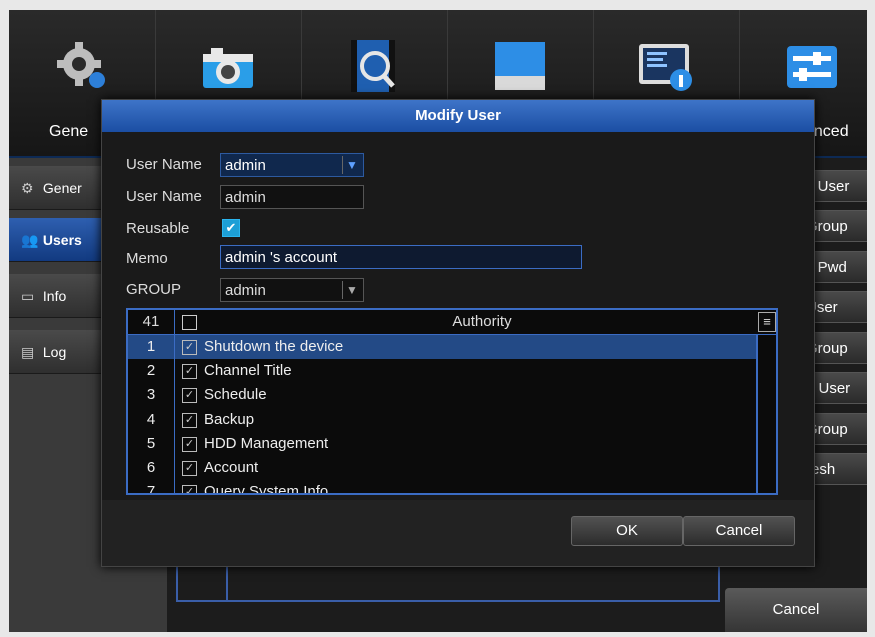 This screenshot has height=637, width=875. What do you see at coordinates (164, 196) in the screenshot?
I see `user-name2-label: User Name` at bounding box center [164, 196].